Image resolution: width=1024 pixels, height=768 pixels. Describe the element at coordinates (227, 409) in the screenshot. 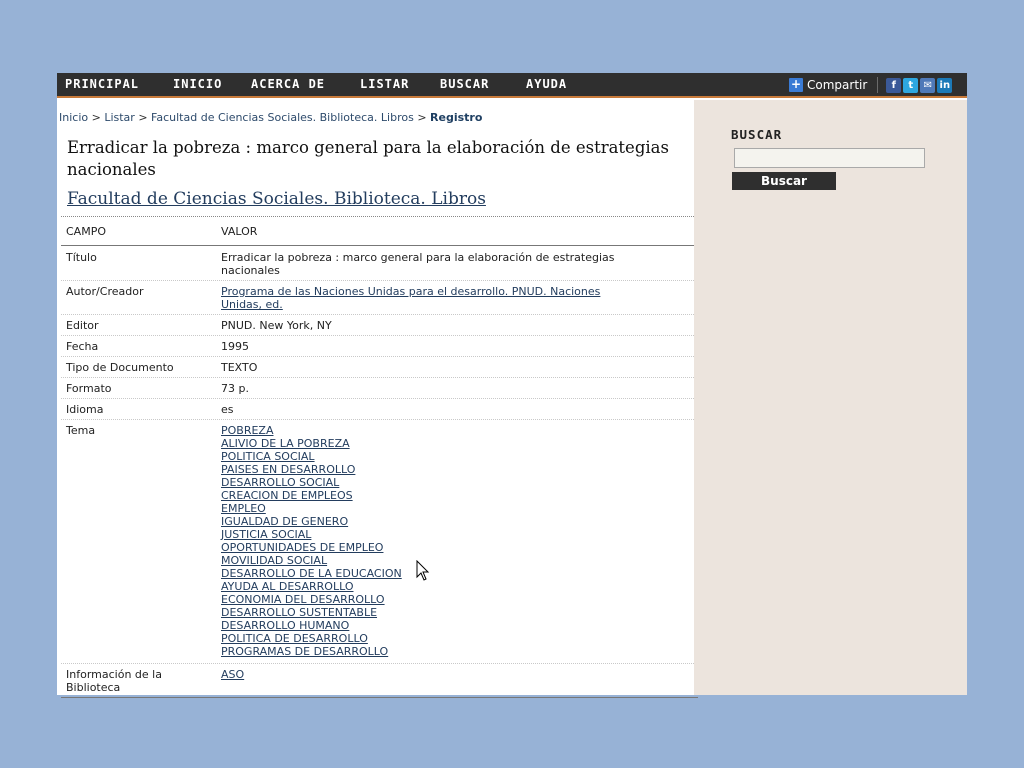

I see `field-value: es` at that location.